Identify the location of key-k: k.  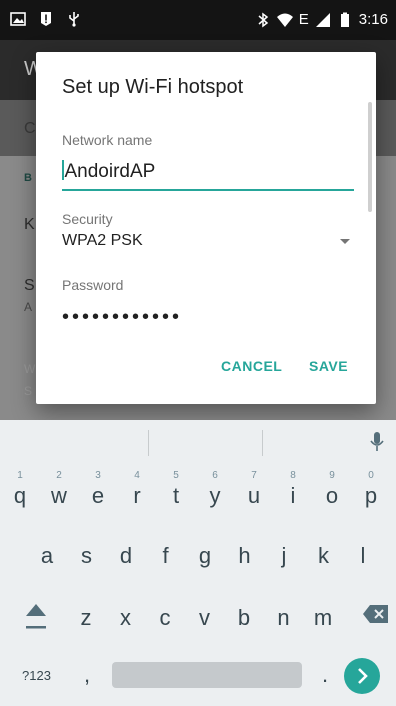
(324, 556).